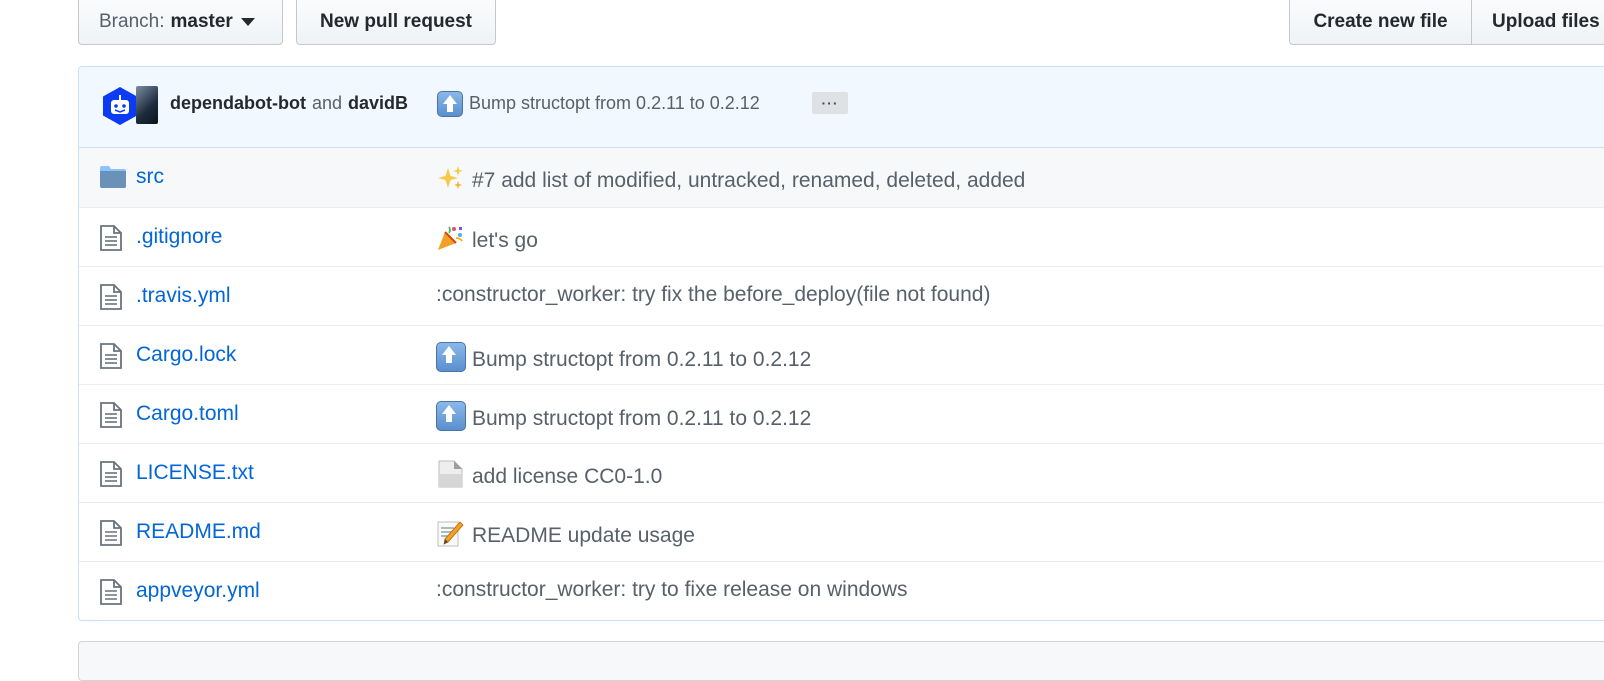 The image size is (1604, 681). I want to click on commit-author-link: dependabot-bot, so click(238, 103).